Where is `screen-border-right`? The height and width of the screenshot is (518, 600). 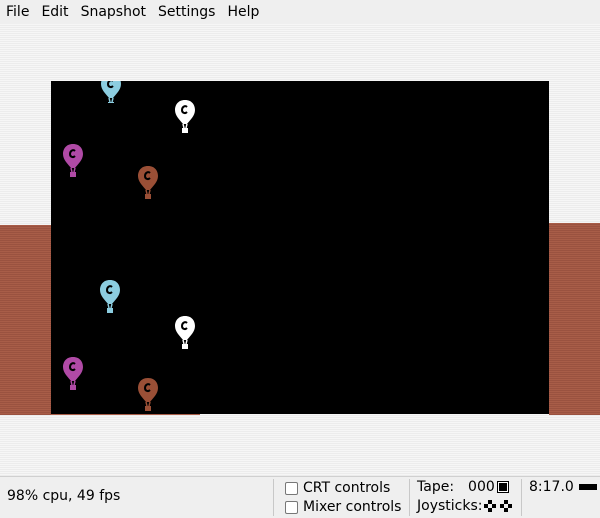
screen-border-right is located at coordinates (574, 319).